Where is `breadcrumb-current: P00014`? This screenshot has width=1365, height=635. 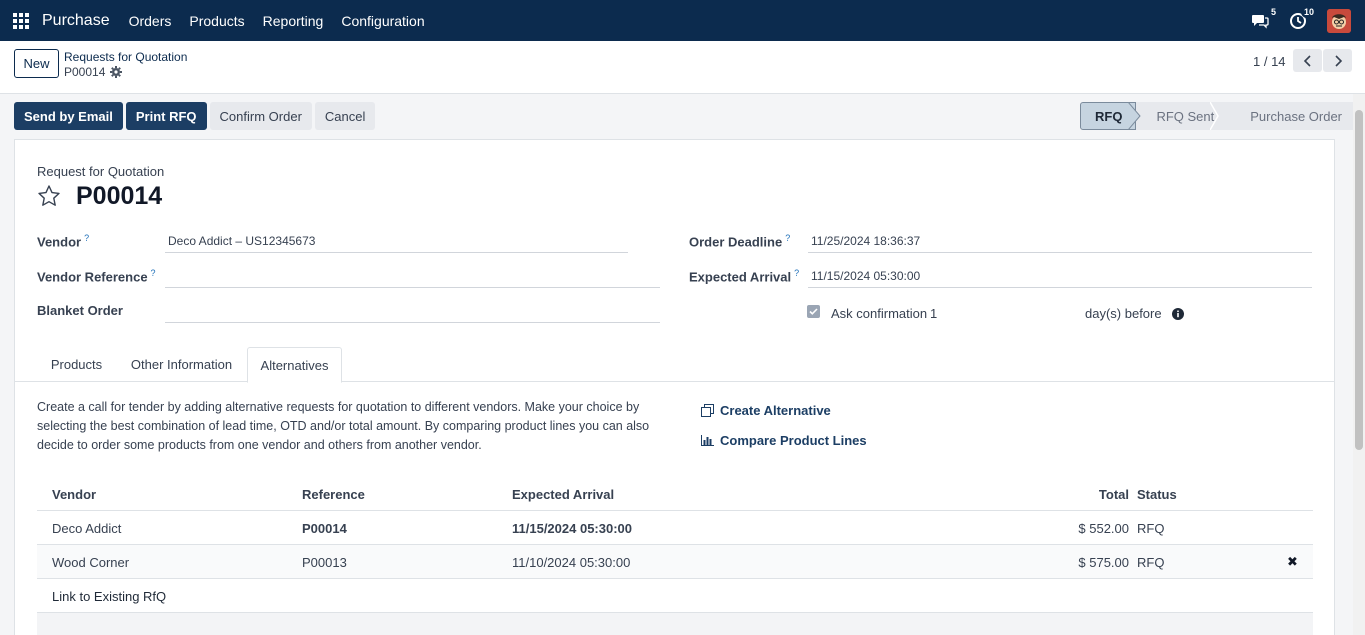 breadcrumb-current: P00014 is located at coordinates (93, 72).